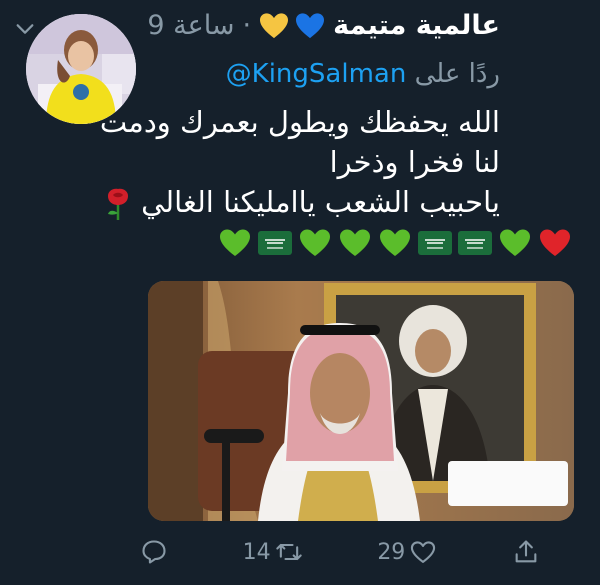 The height and width of the screenshot is (585, 600). I want to click on tweet-header: عالمية متيمة · 9 ساعة, so click(323, 26).